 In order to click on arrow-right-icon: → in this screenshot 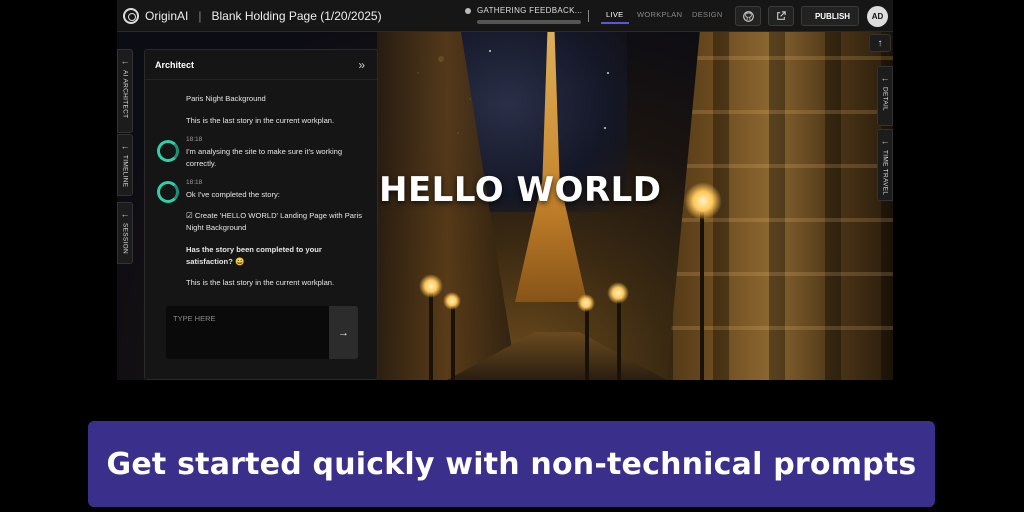, I will do `click(343, 332)`.